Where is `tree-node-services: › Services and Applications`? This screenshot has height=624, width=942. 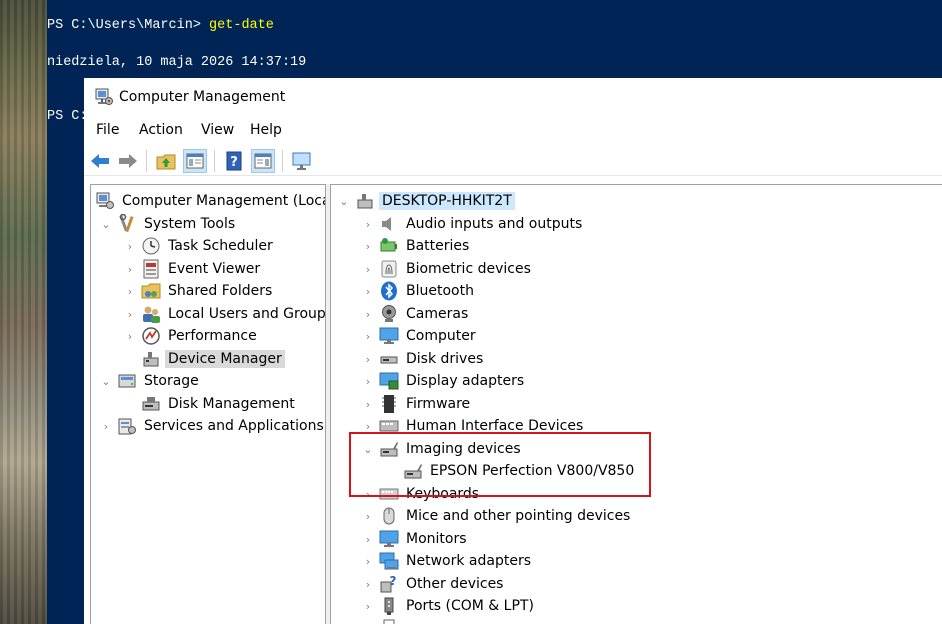
tree-node-services: › Services and Applications is located at coordinates (212, 426).